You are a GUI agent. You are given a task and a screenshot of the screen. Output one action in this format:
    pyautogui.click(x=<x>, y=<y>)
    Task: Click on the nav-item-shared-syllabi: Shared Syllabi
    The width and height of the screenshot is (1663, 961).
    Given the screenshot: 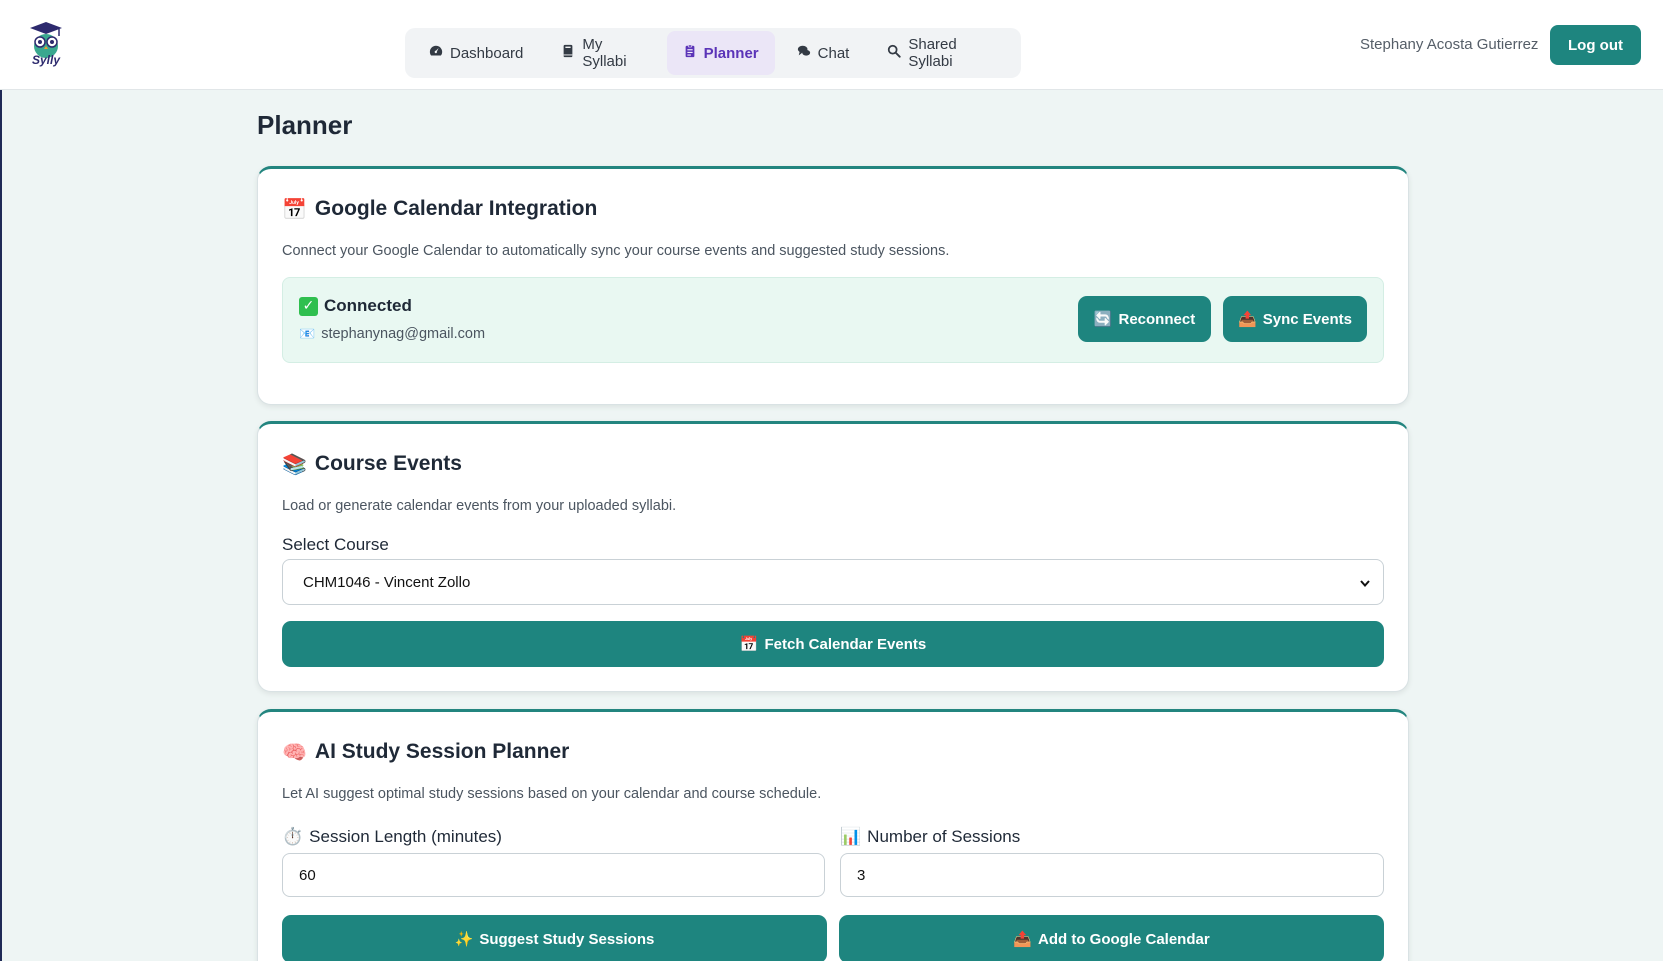 What is the action you would take?
    pyautogui.click(x=942, y=53)
    